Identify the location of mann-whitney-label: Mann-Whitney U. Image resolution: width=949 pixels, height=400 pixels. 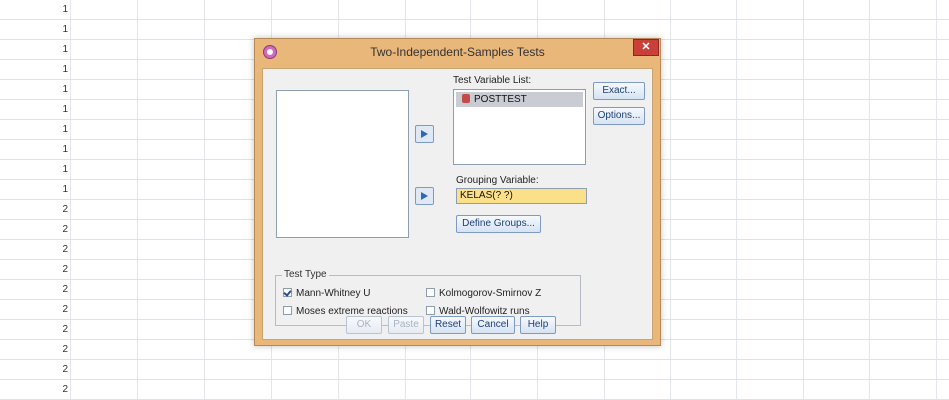
(333, 293).